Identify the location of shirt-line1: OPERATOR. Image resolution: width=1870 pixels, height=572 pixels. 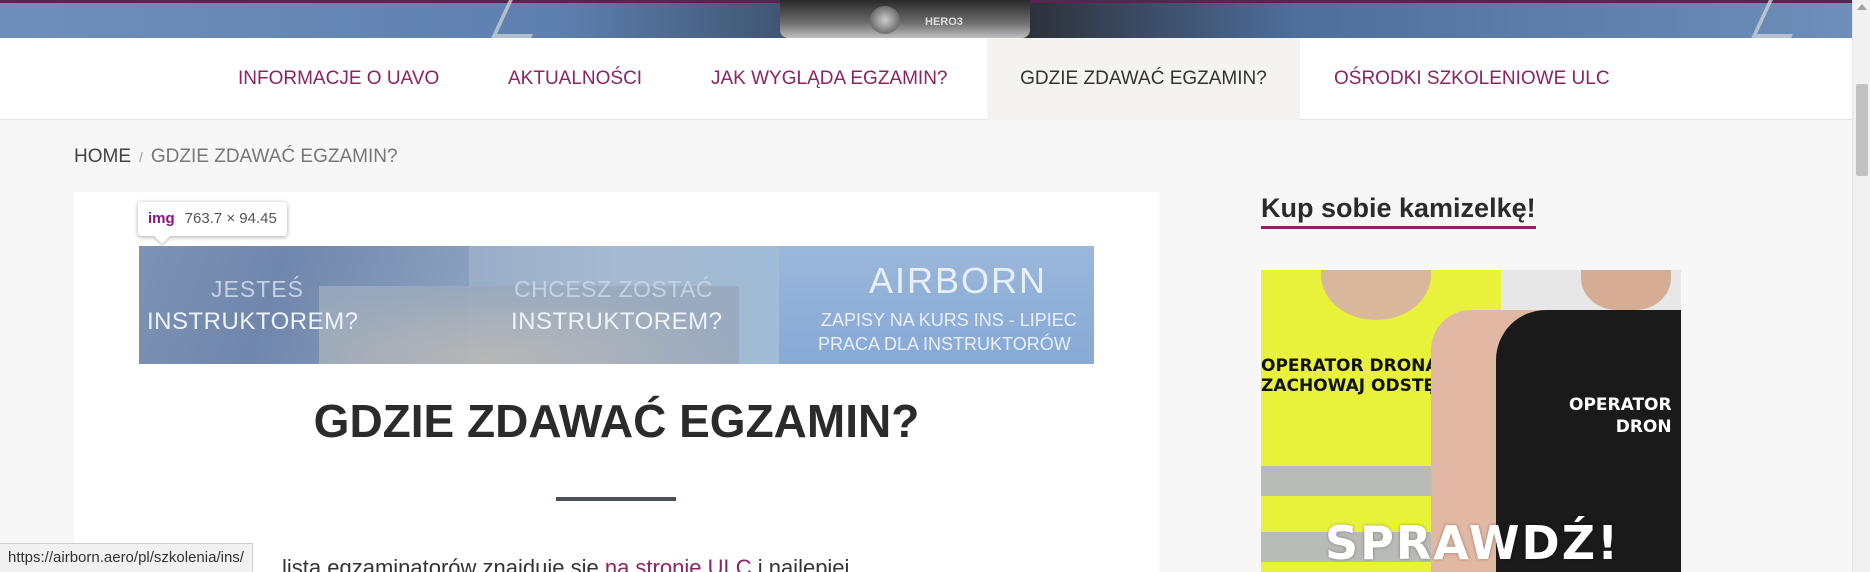
(1620, 405).